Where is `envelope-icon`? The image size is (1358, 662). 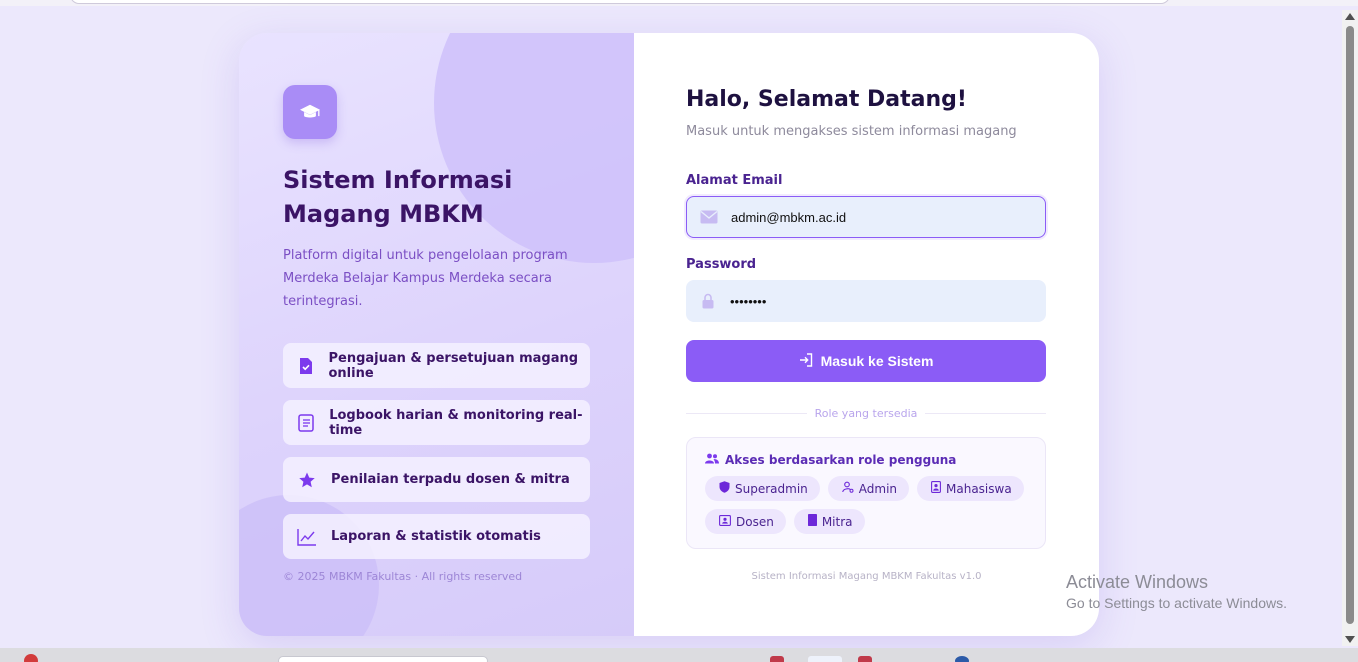
envelope-icon is located at coordinates (709, 217).